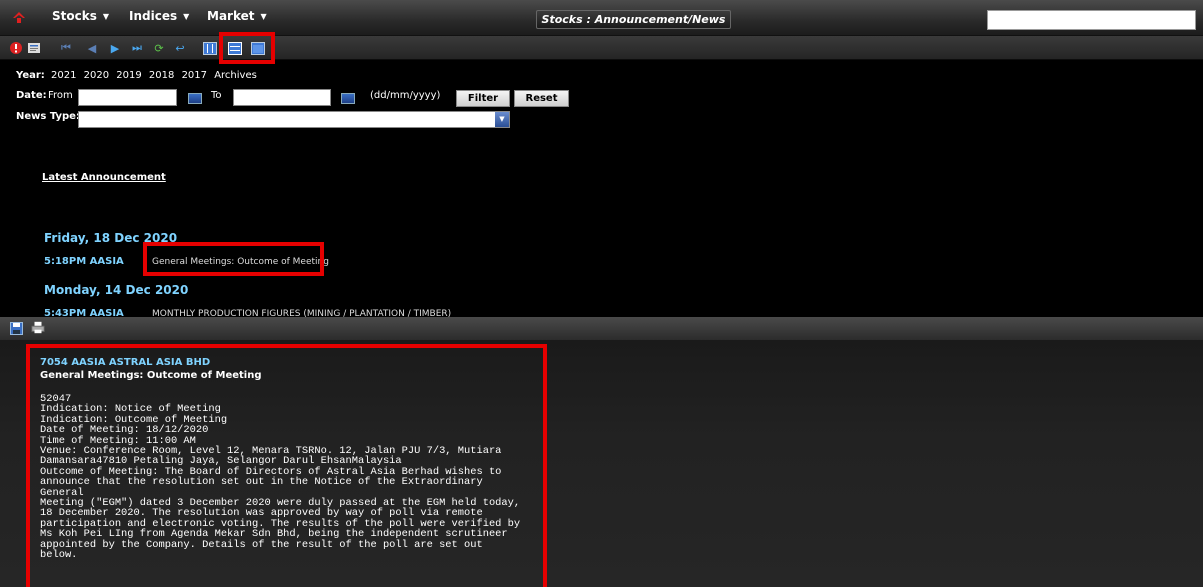 The image size is (1203, 587). I want to click on next-icon: ▶, so click(115, 48).